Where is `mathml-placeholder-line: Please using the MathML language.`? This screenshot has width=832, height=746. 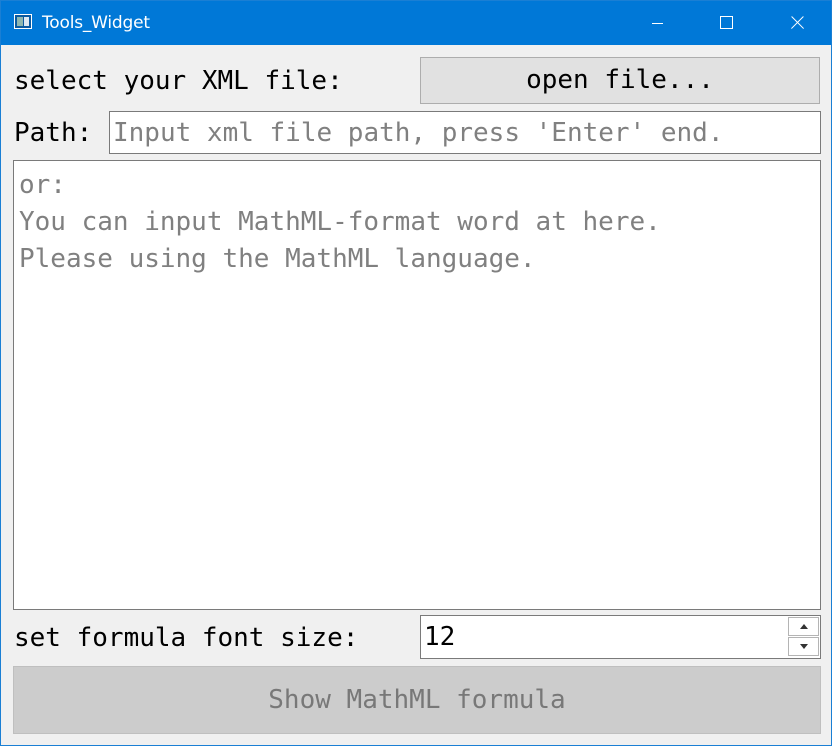
mathml-placeholder-line: Please using the MathML language. is located at coordinates (277, 259).